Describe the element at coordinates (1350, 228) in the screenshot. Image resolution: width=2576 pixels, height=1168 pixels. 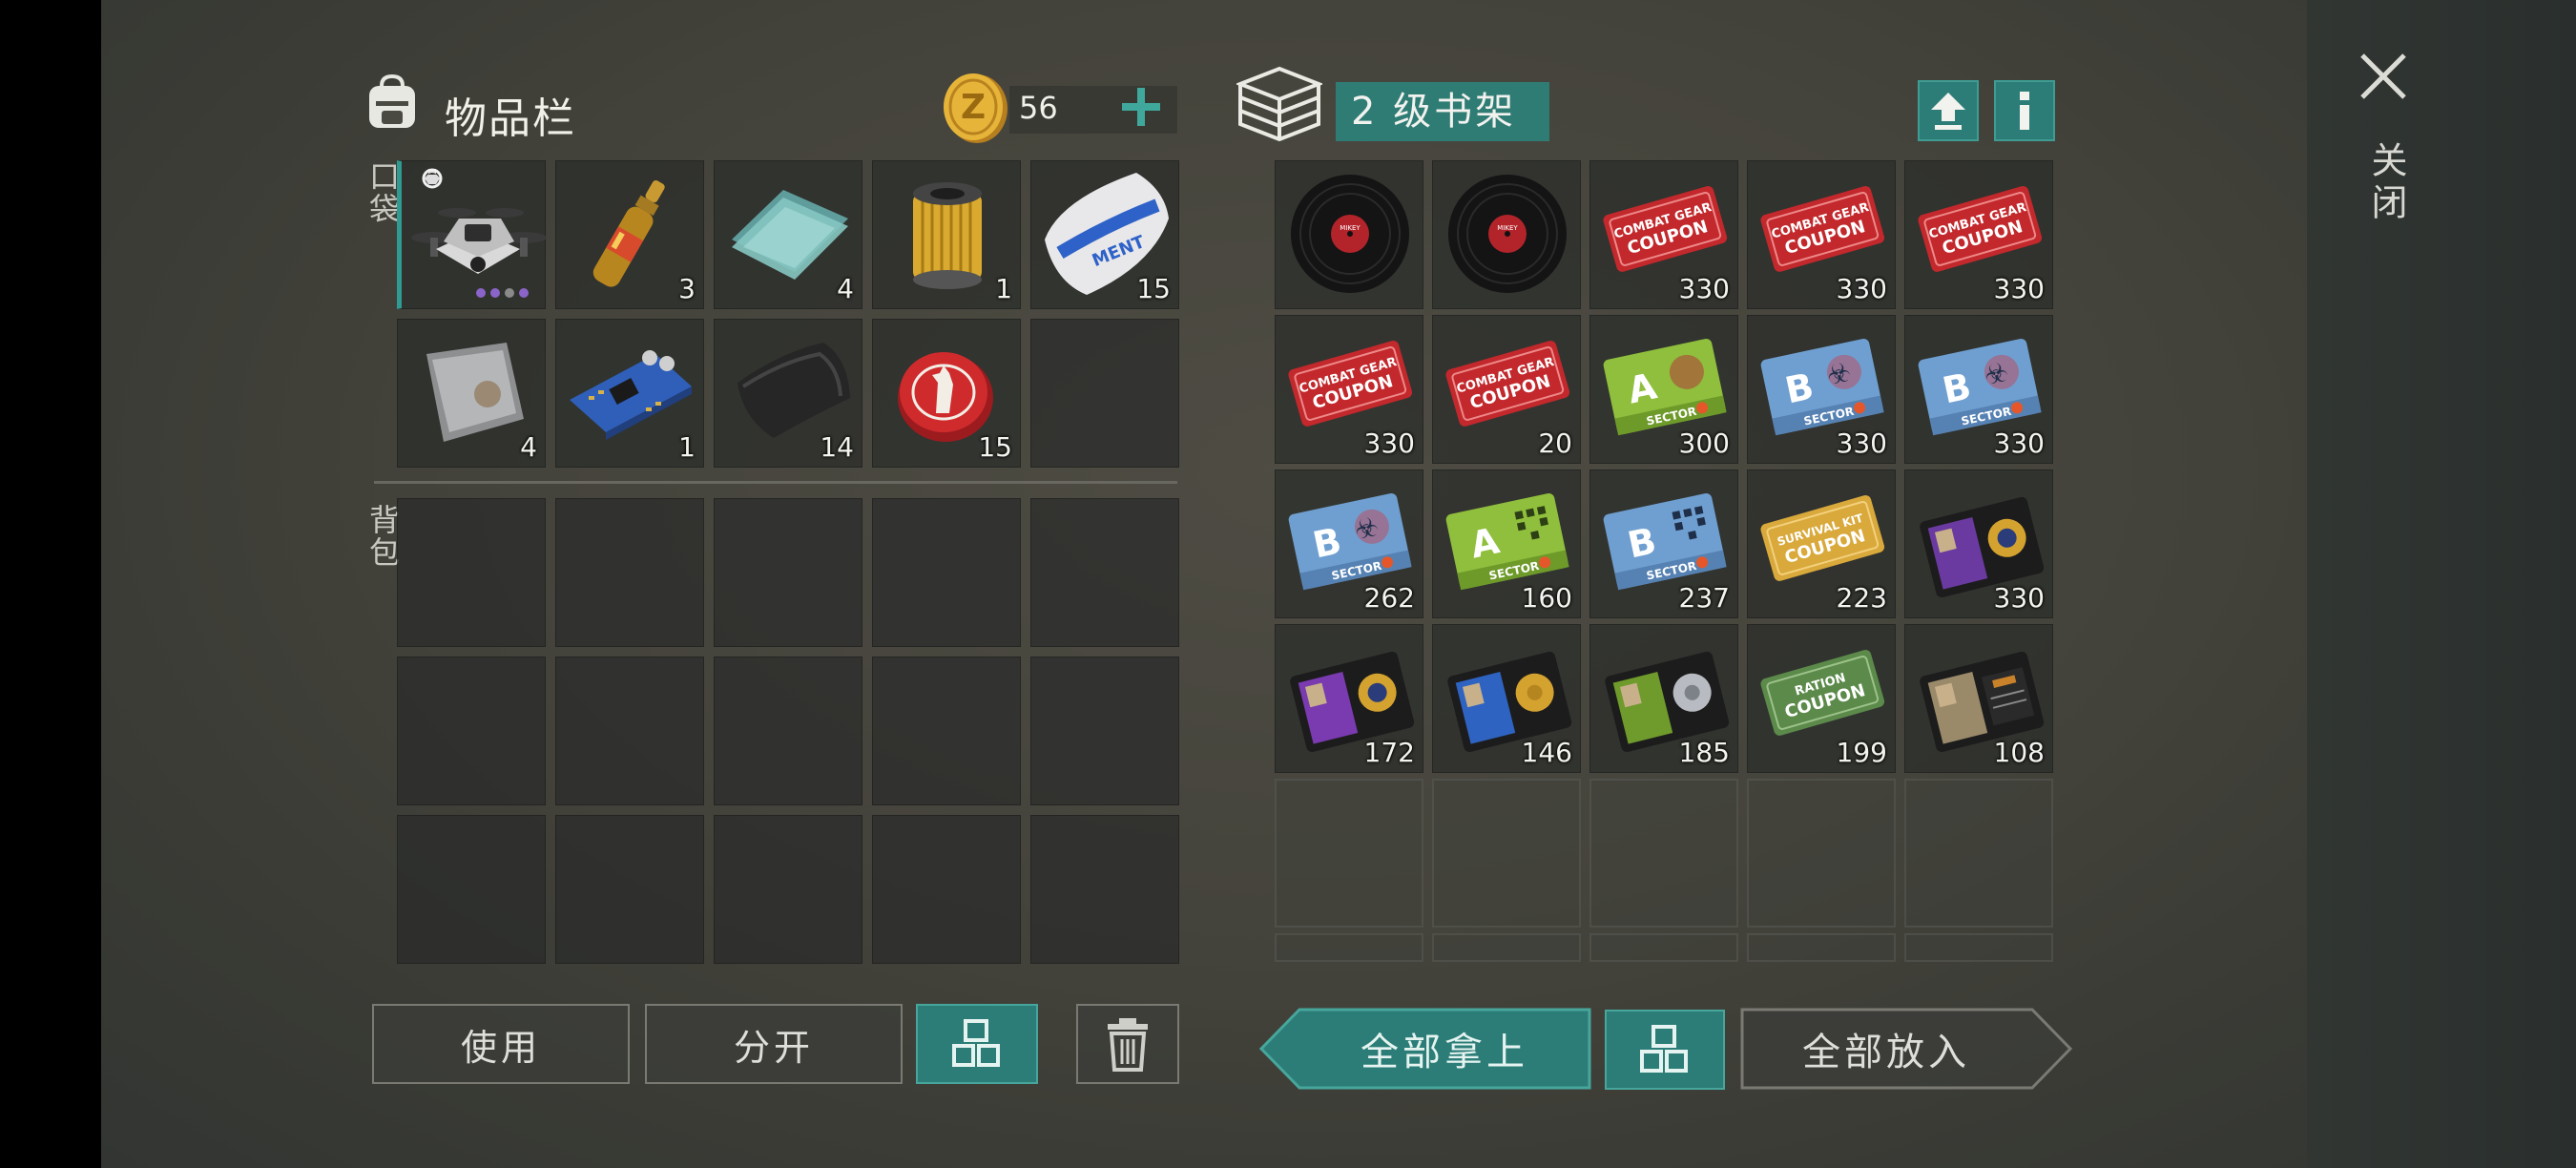
I see `vinyl-label: MIKEY` at that location.